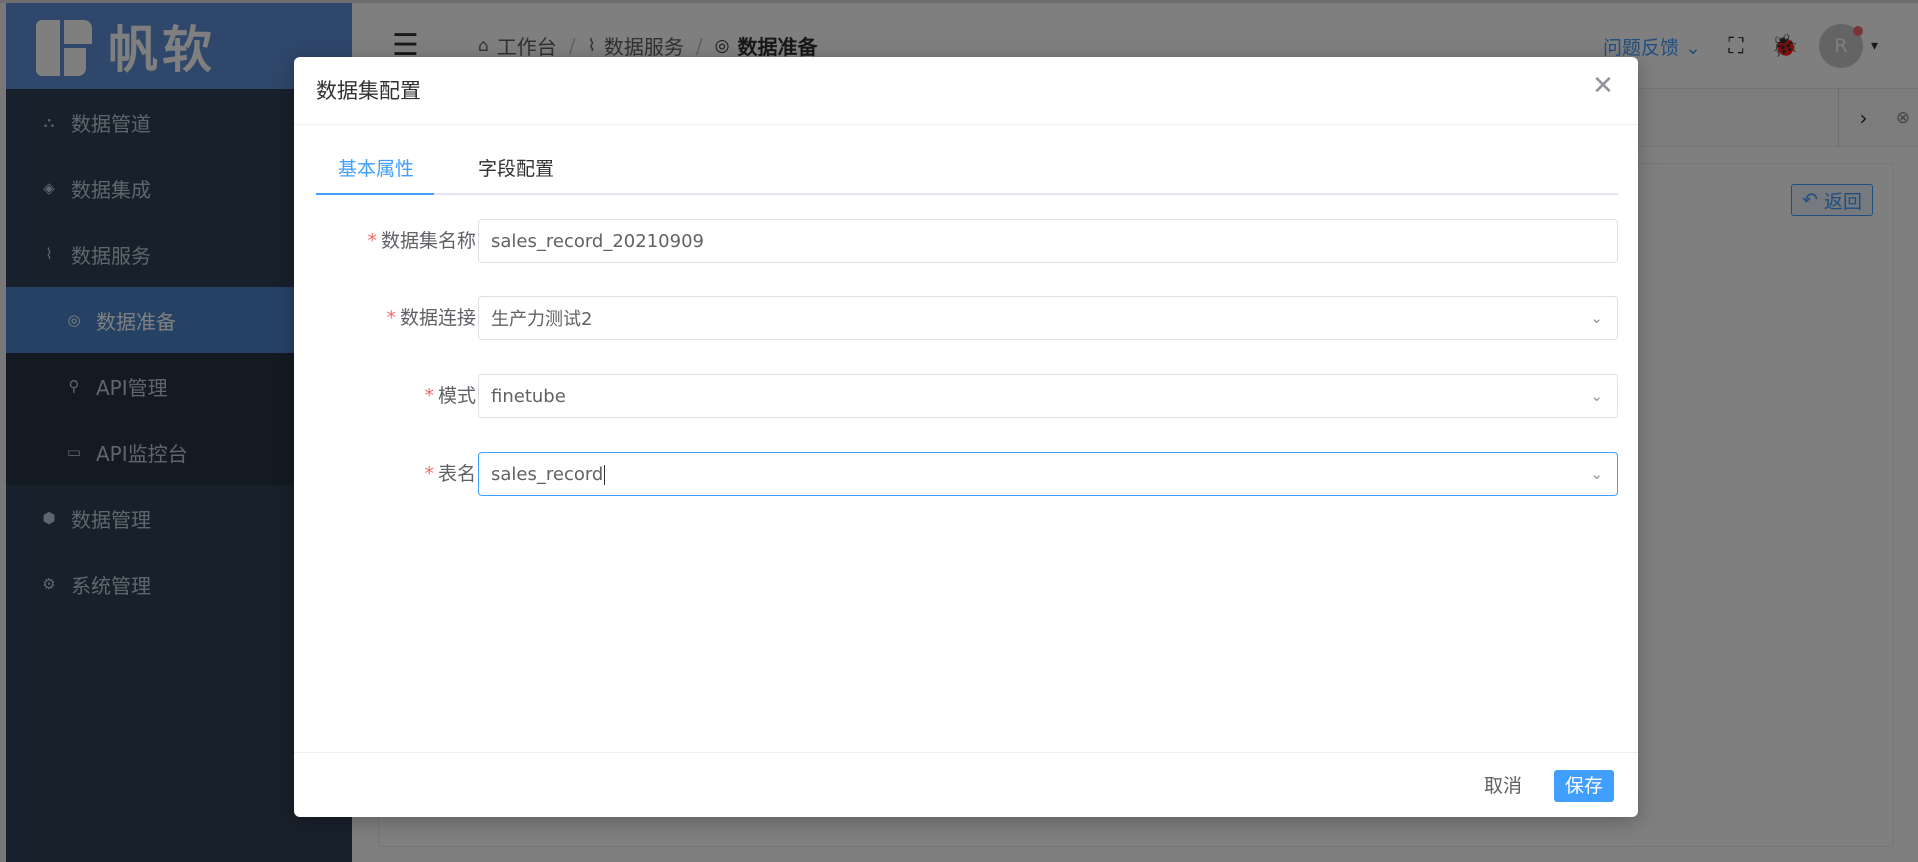 This screenshot has height=862, width=1918. Describe the element at coordinates (1584, 786) in the screenshot. I see `save-button: 保存` at that location.